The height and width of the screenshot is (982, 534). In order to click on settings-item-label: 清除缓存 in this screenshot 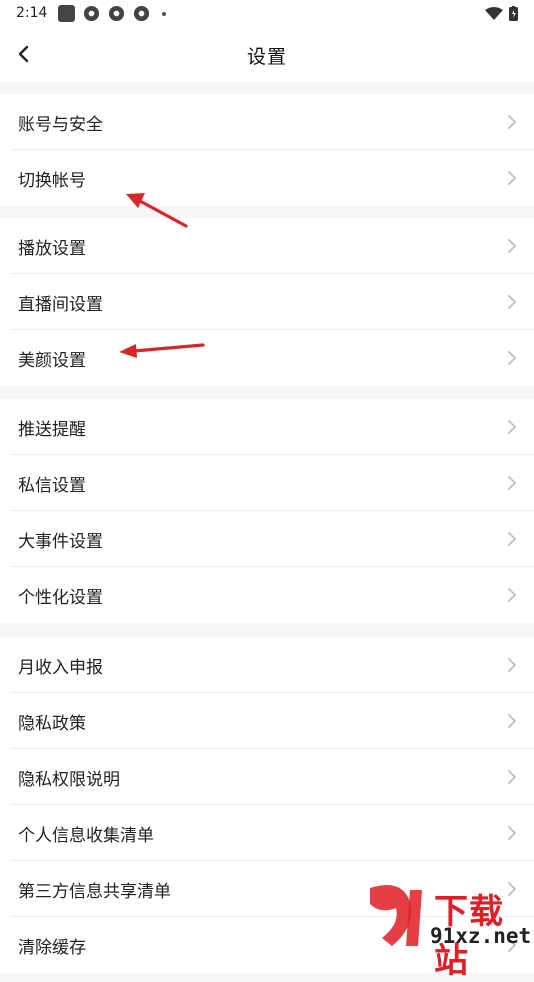, I will do `click(52, 948)`.